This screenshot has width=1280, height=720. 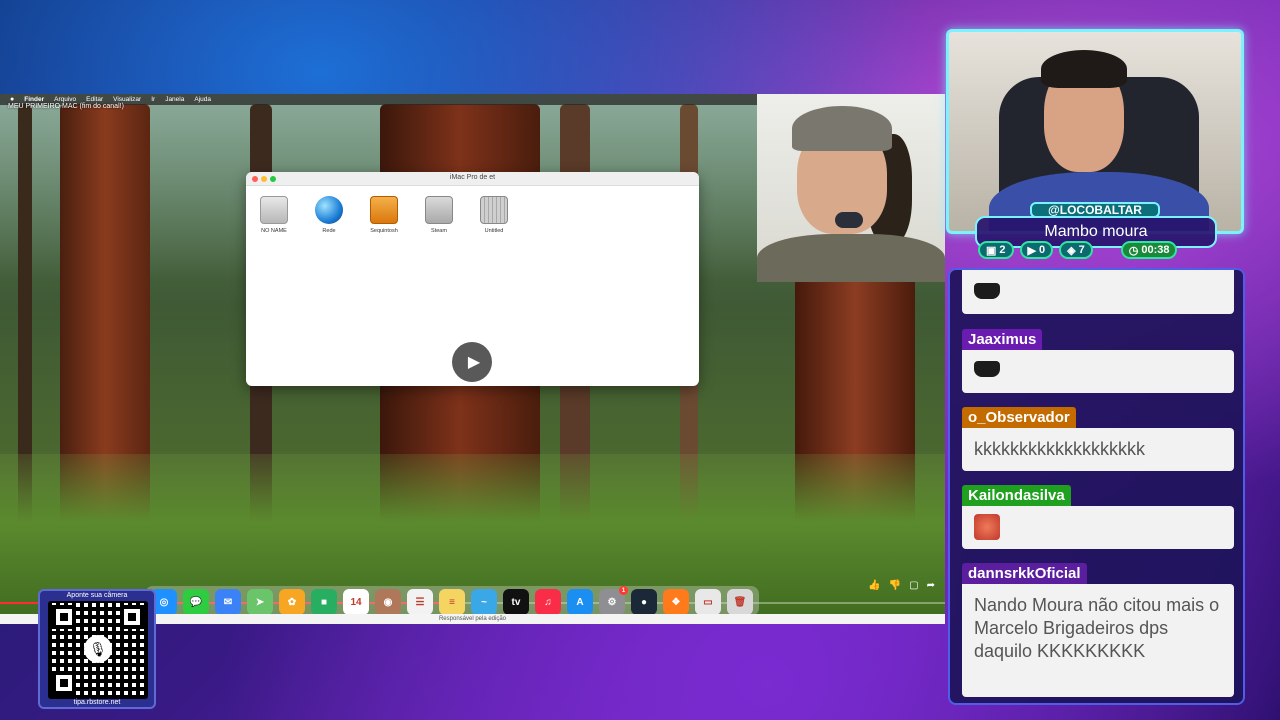 I want to click on apple-icon: ●, so click(x=12, y=99).